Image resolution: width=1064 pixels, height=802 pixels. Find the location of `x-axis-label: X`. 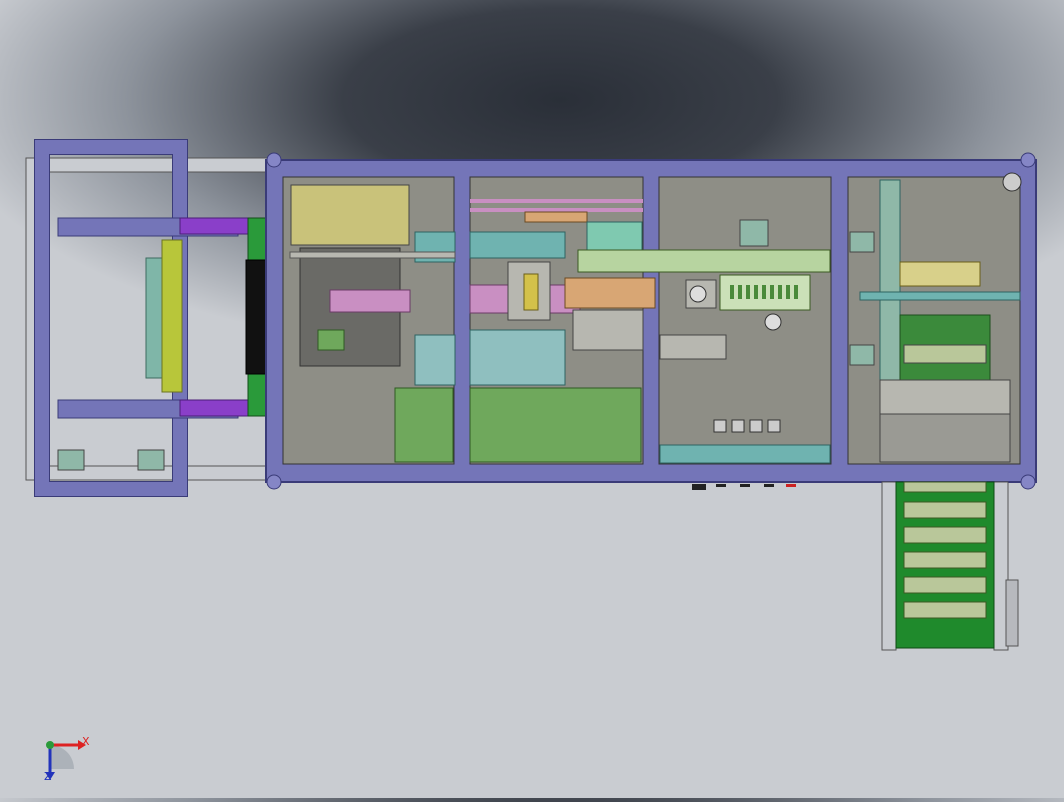

x-axis-label: X is located at coordinates (86, 741).